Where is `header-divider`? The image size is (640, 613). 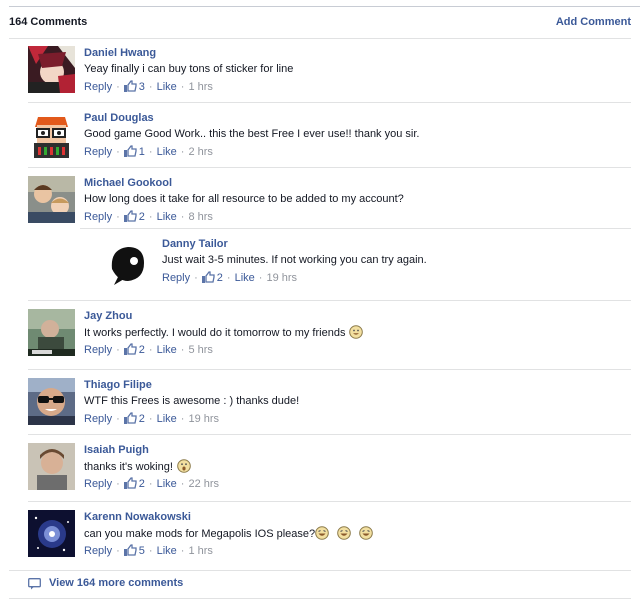 header-divider is located at coordinates (320, 38).